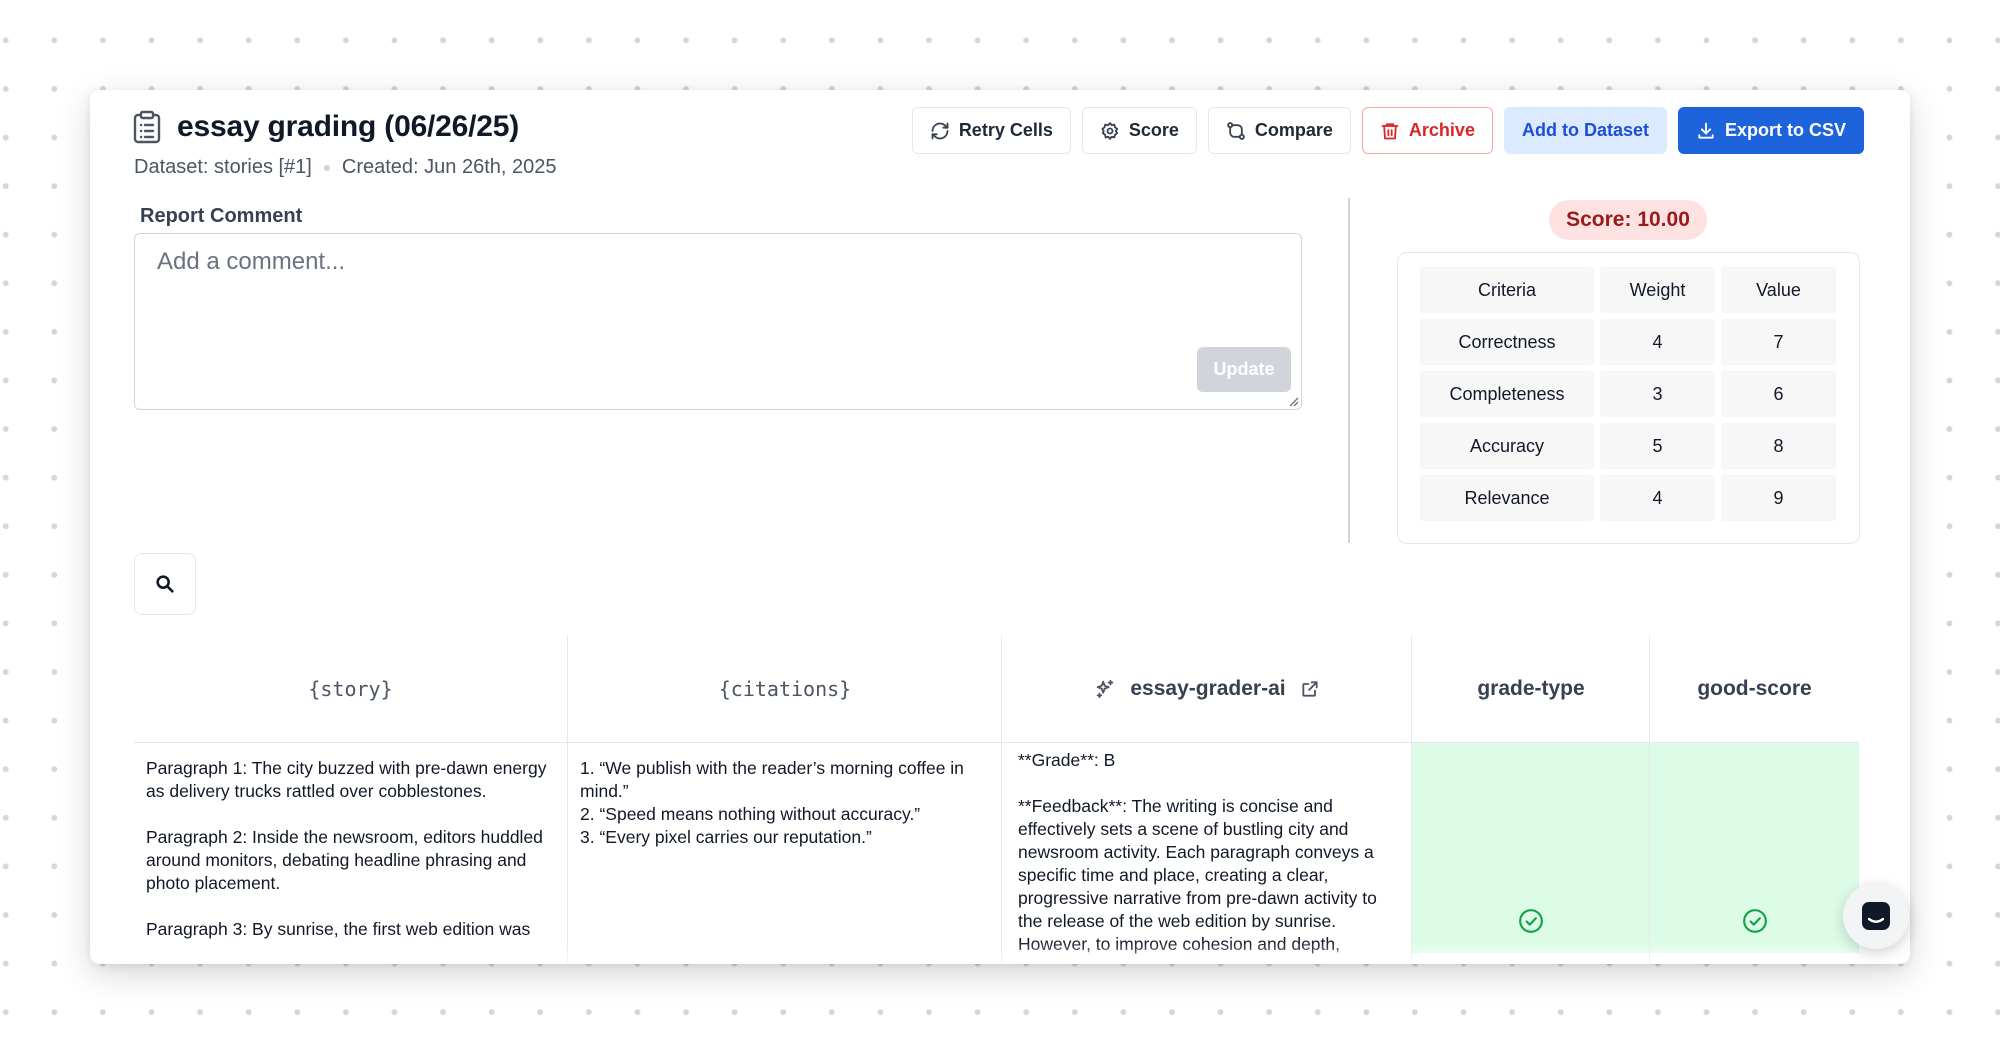  I want to click on page-title: essay grading (06/26/25), so click(348, 126).